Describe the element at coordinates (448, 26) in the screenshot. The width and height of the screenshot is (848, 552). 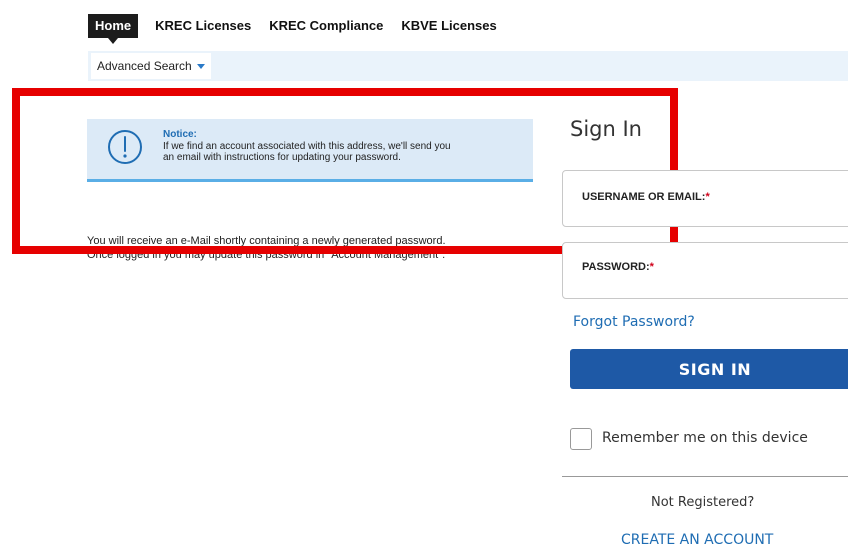
I see `nav-kbve-licenses: KBVE Licenses` at that location.